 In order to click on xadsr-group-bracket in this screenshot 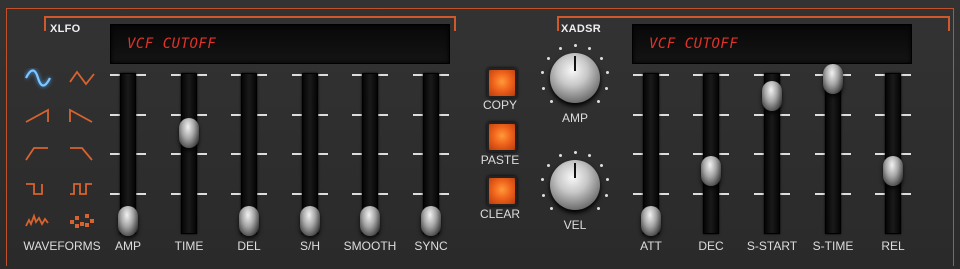, I will do `click(753, 23)`.